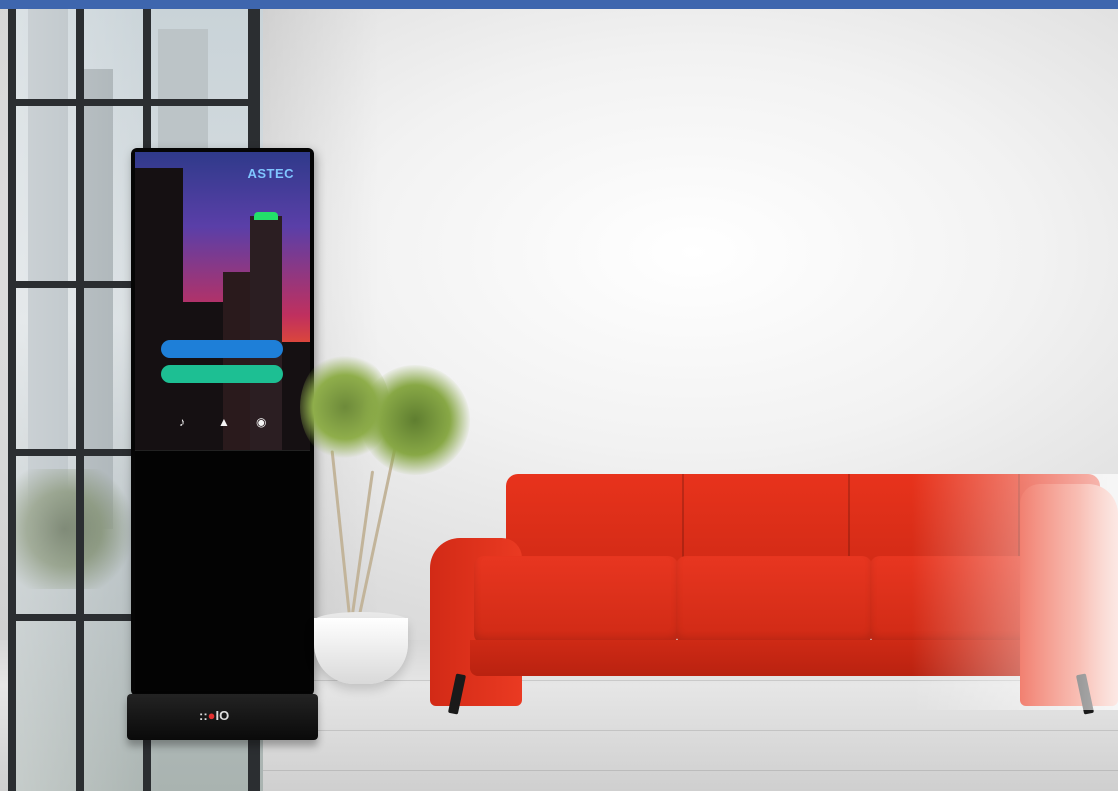 The image size is (1118, 791). I want to click on kiosk-secondary-button, so click(222, 374).